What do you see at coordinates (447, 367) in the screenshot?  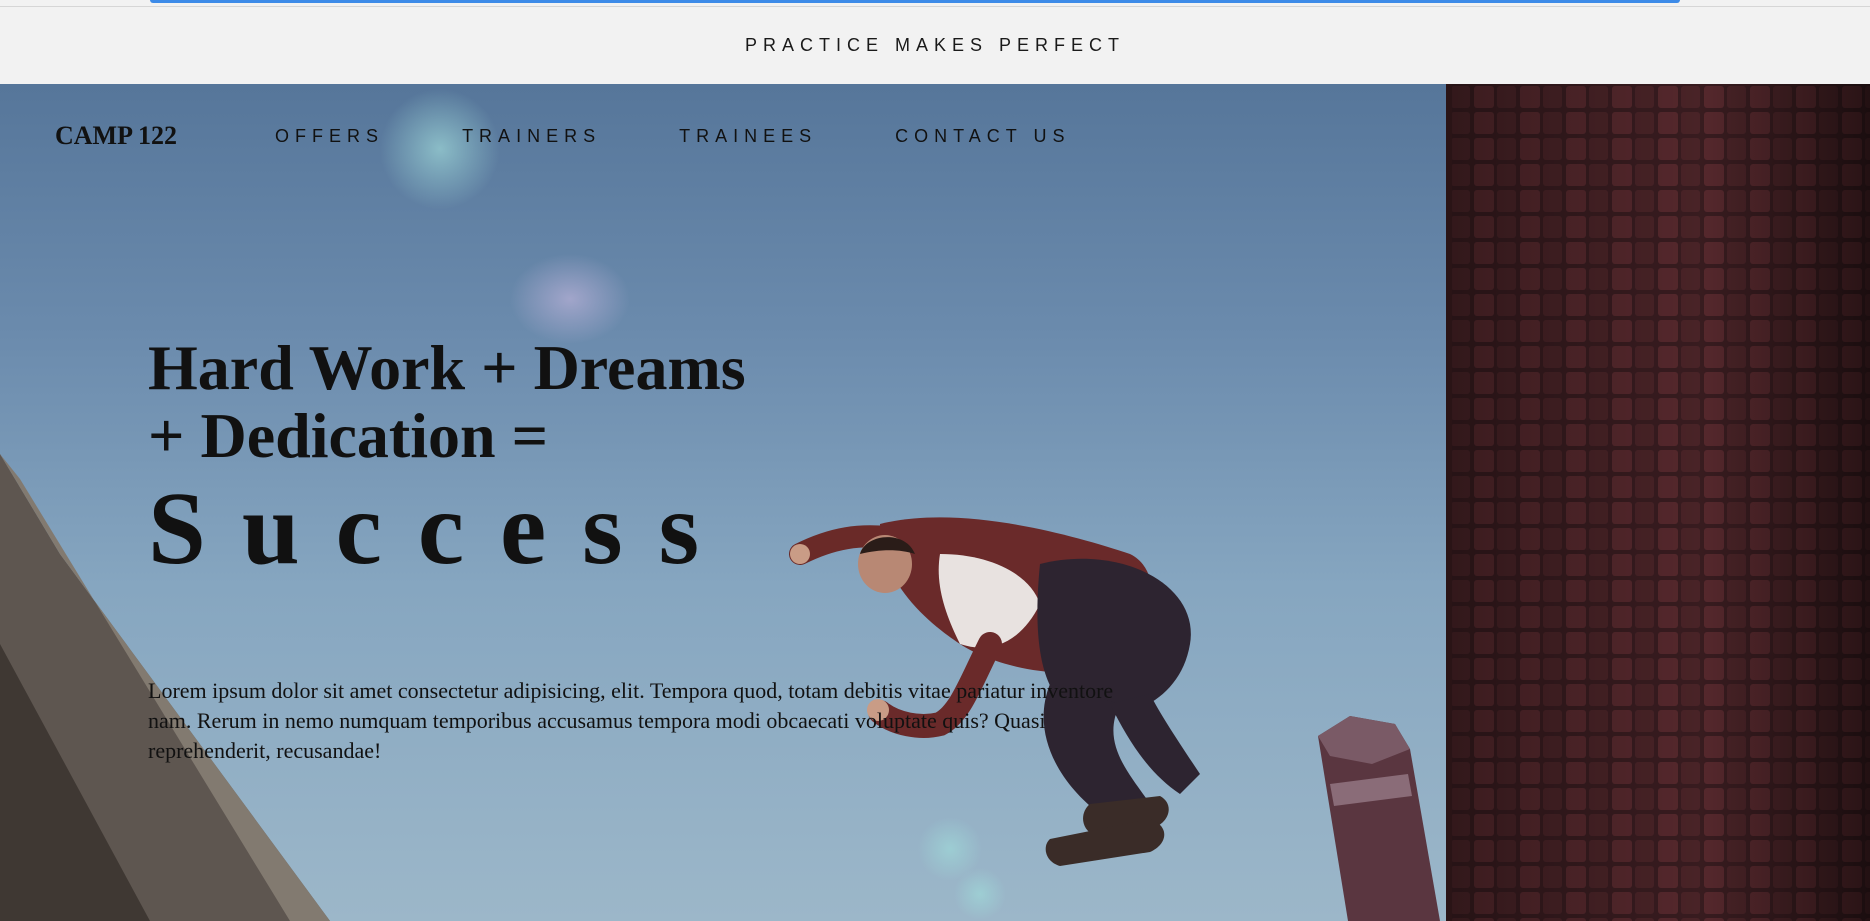 I see `headline-line-1: Hard Work + Dreams` at bounding box center [447, 367].